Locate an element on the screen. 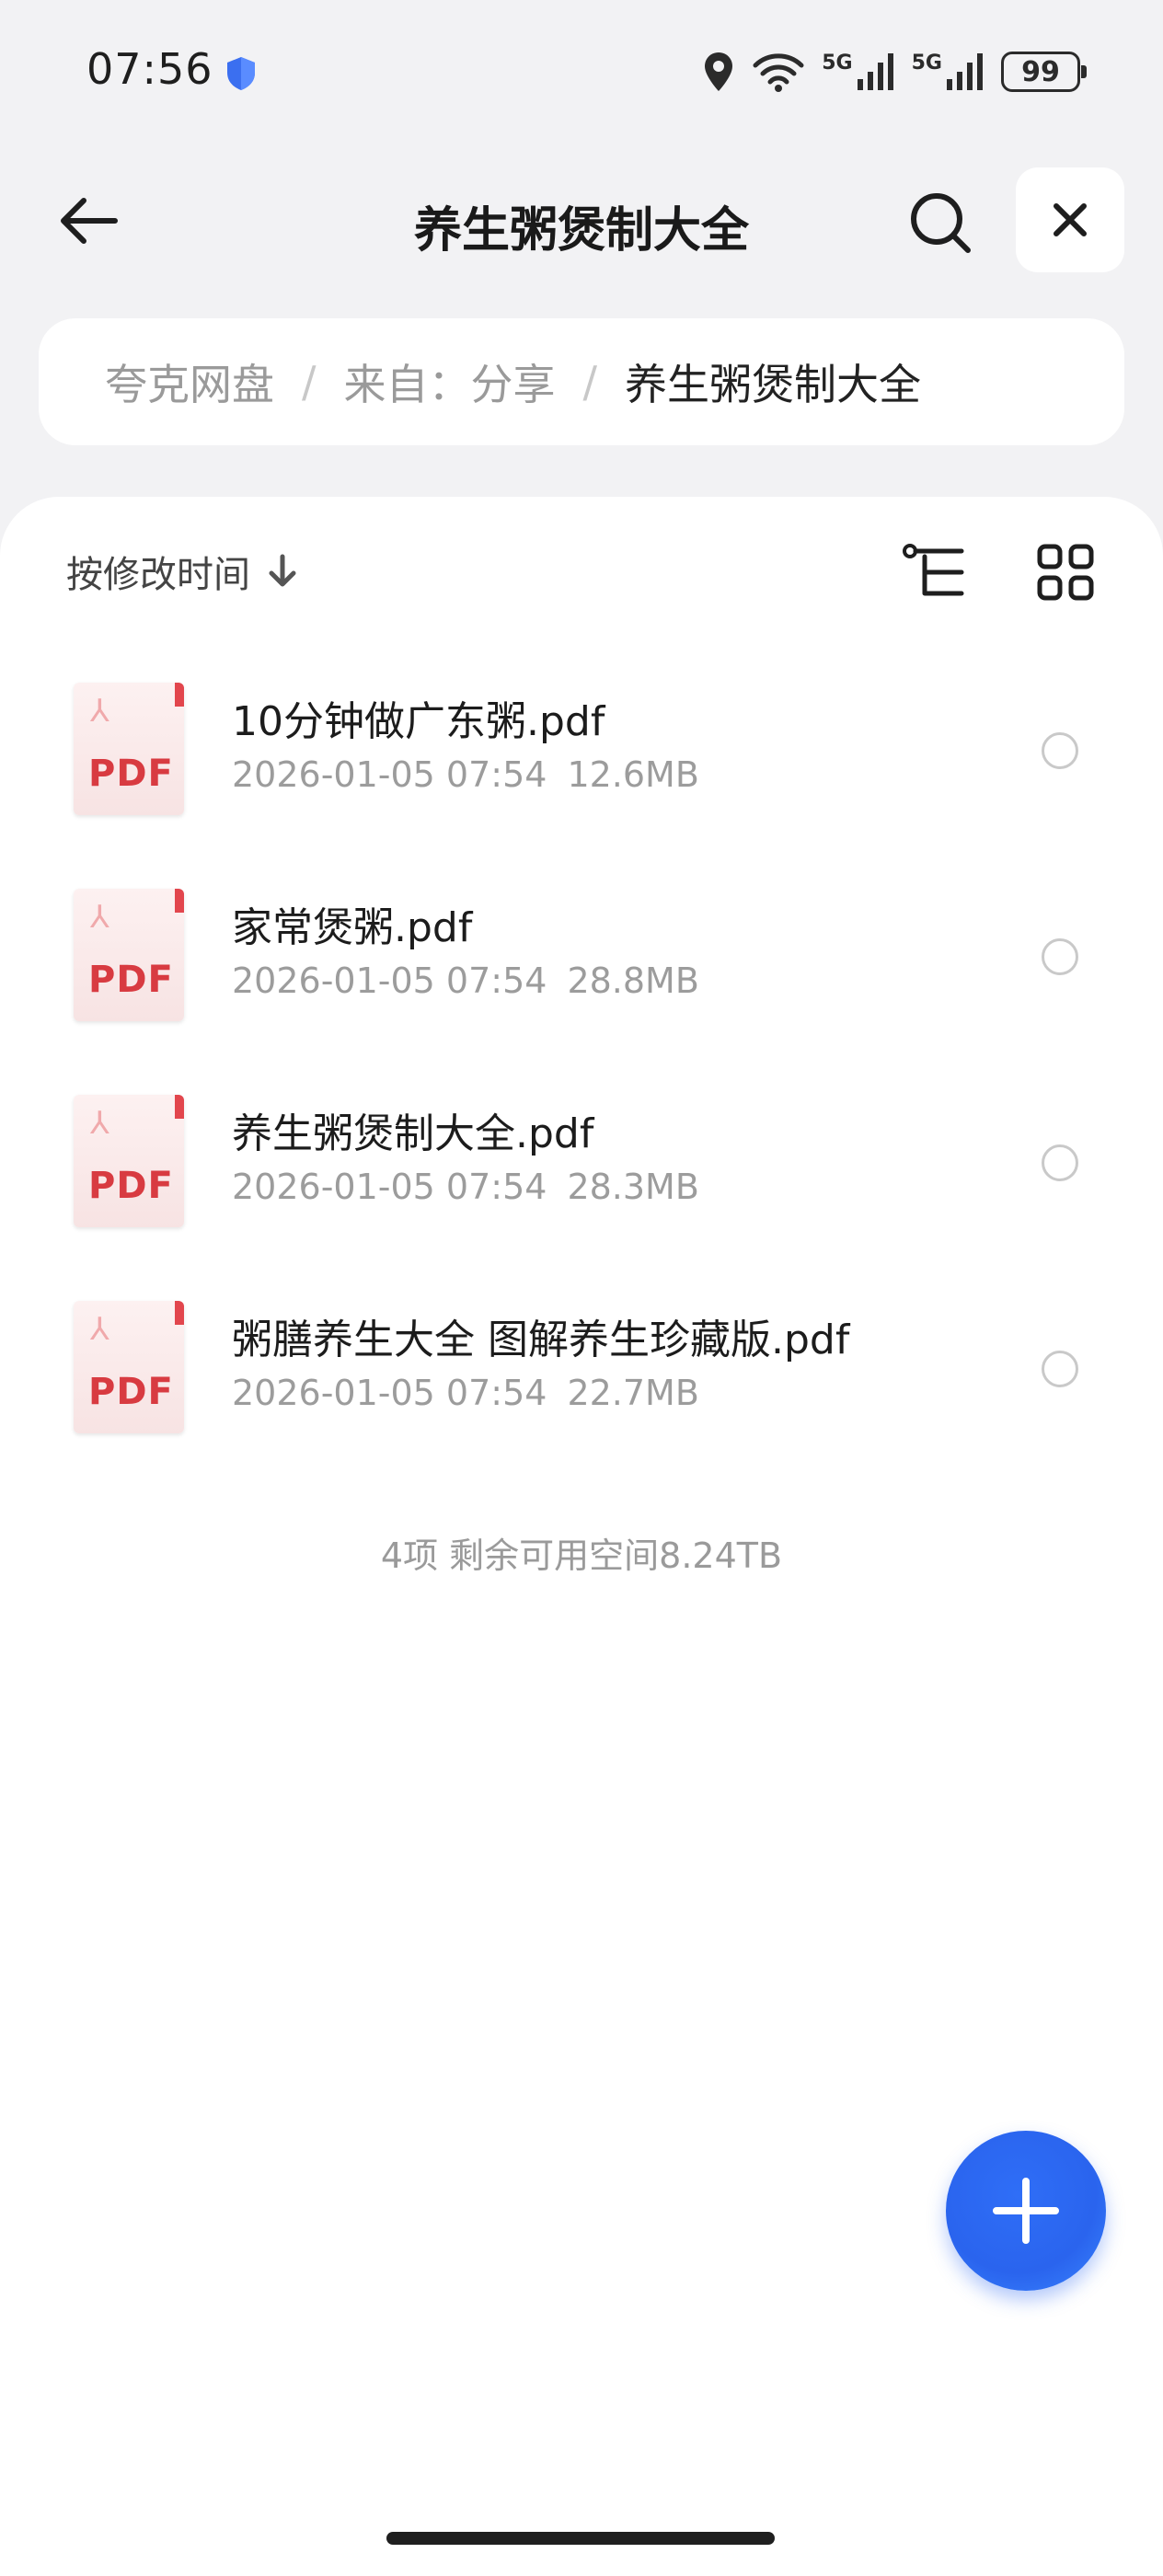 The width and height of the screenshot is (1163, 2576). battery-icon: 99 is located at coordinates (1044, 72).